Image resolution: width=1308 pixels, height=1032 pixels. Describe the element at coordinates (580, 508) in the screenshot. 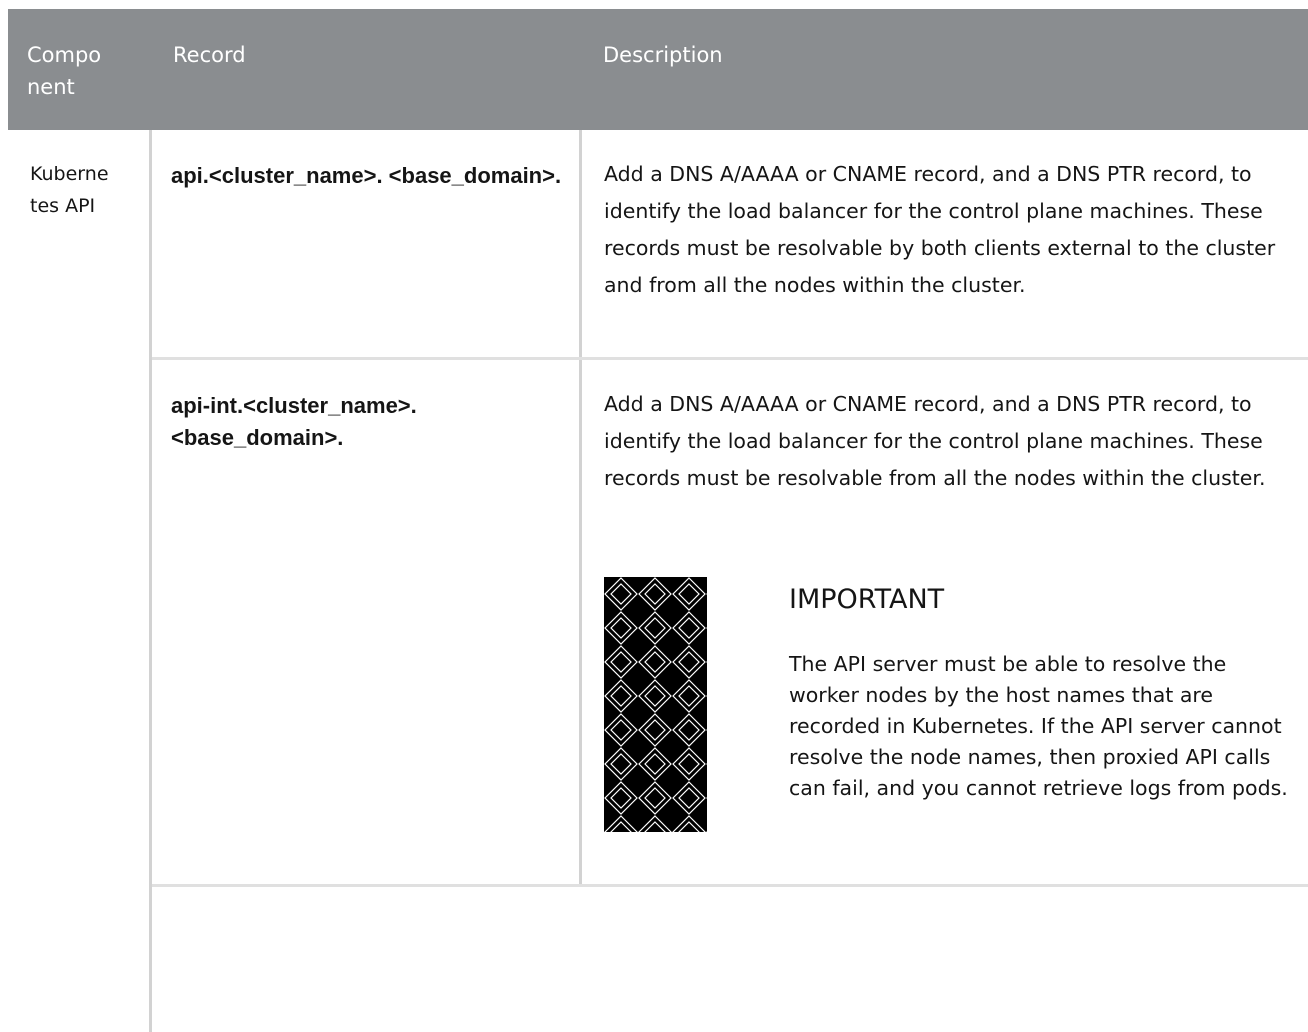

I see `column-divider-record` at that location.